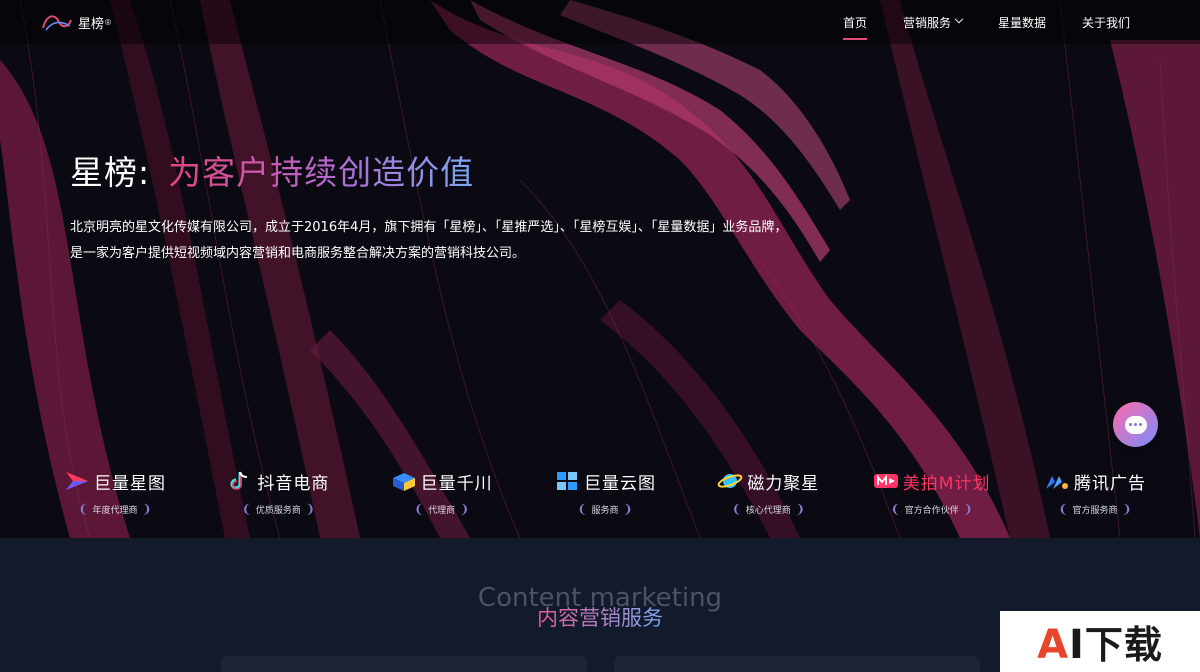 This screenshot has width=1200, height=672. What do you see at coordinates (298, 253) in the screenshot?
I see `hero-description-line: 是一家为客户提供短视频域内容营销和电商服务整合解决方案的营销科技公司。` at bounding box center [298, 253].